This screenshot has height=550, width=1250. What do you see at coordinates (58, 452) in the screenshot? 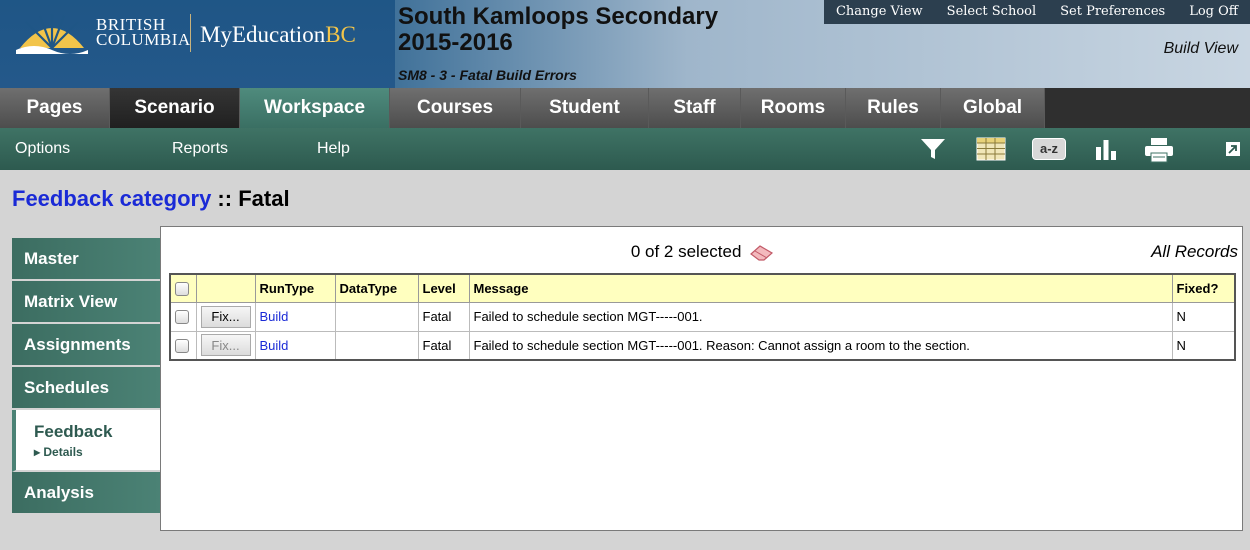
I see `sidebar-subitem-details: ▸ Details` at bounding box center [58, 452].